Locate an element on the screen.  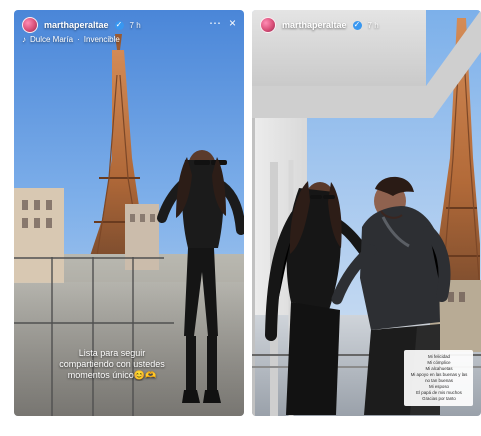
left-caption-line-3: momentos único😊🫶 is located at coordinates (112, 375).